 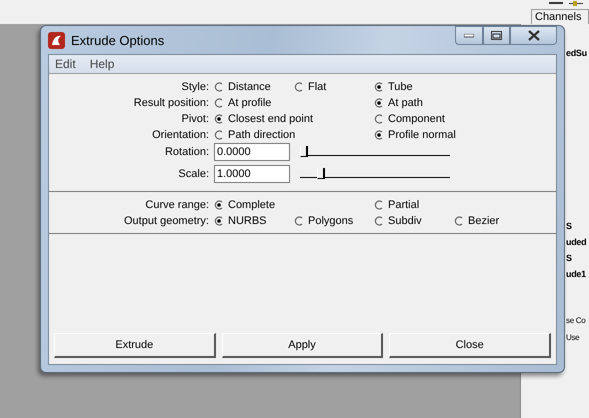 What do you see at coordinates (249, 87) in the screenshot?
I see `radio-label: Distance` at bounding box center [249, 87].